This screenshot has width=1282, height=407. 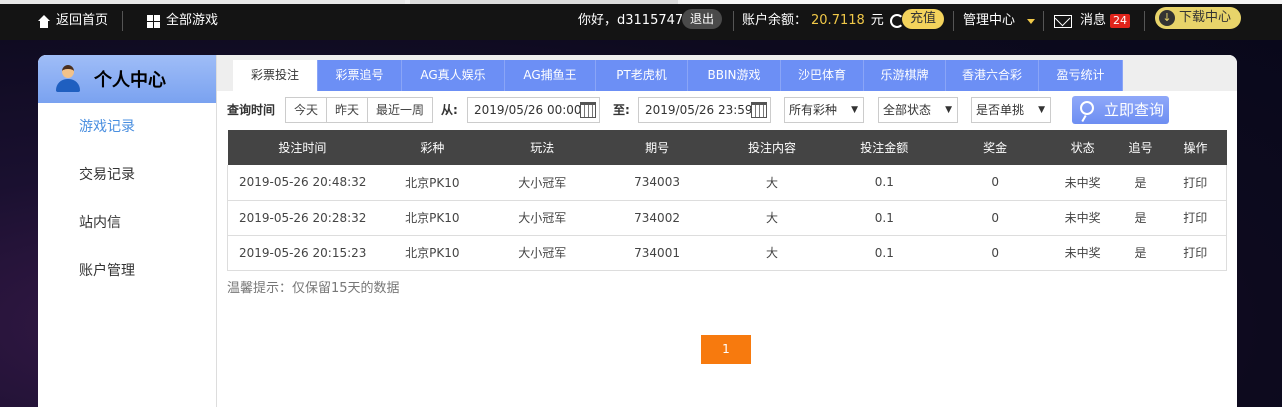 I want to click on status-select: 全部状态, so click(x=918, y=110).